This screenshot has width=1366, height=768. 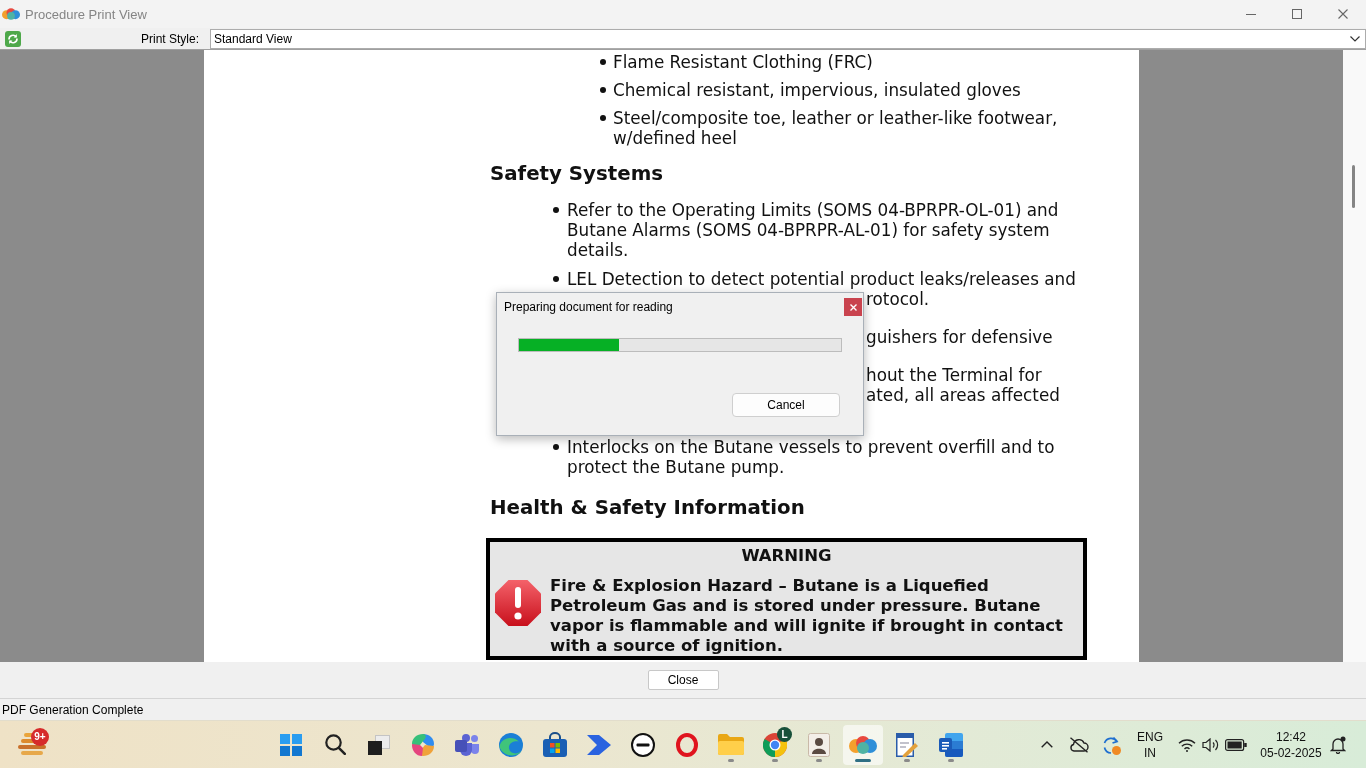 I want to click on warning-text: Fire & Explosion Hazard – Butane is a Liquefied Petroleum Gas and is stored under pressure. Butane vapor is flammable and will ignite if brought in contact with a source of ignition., so click(x=807, y=616).